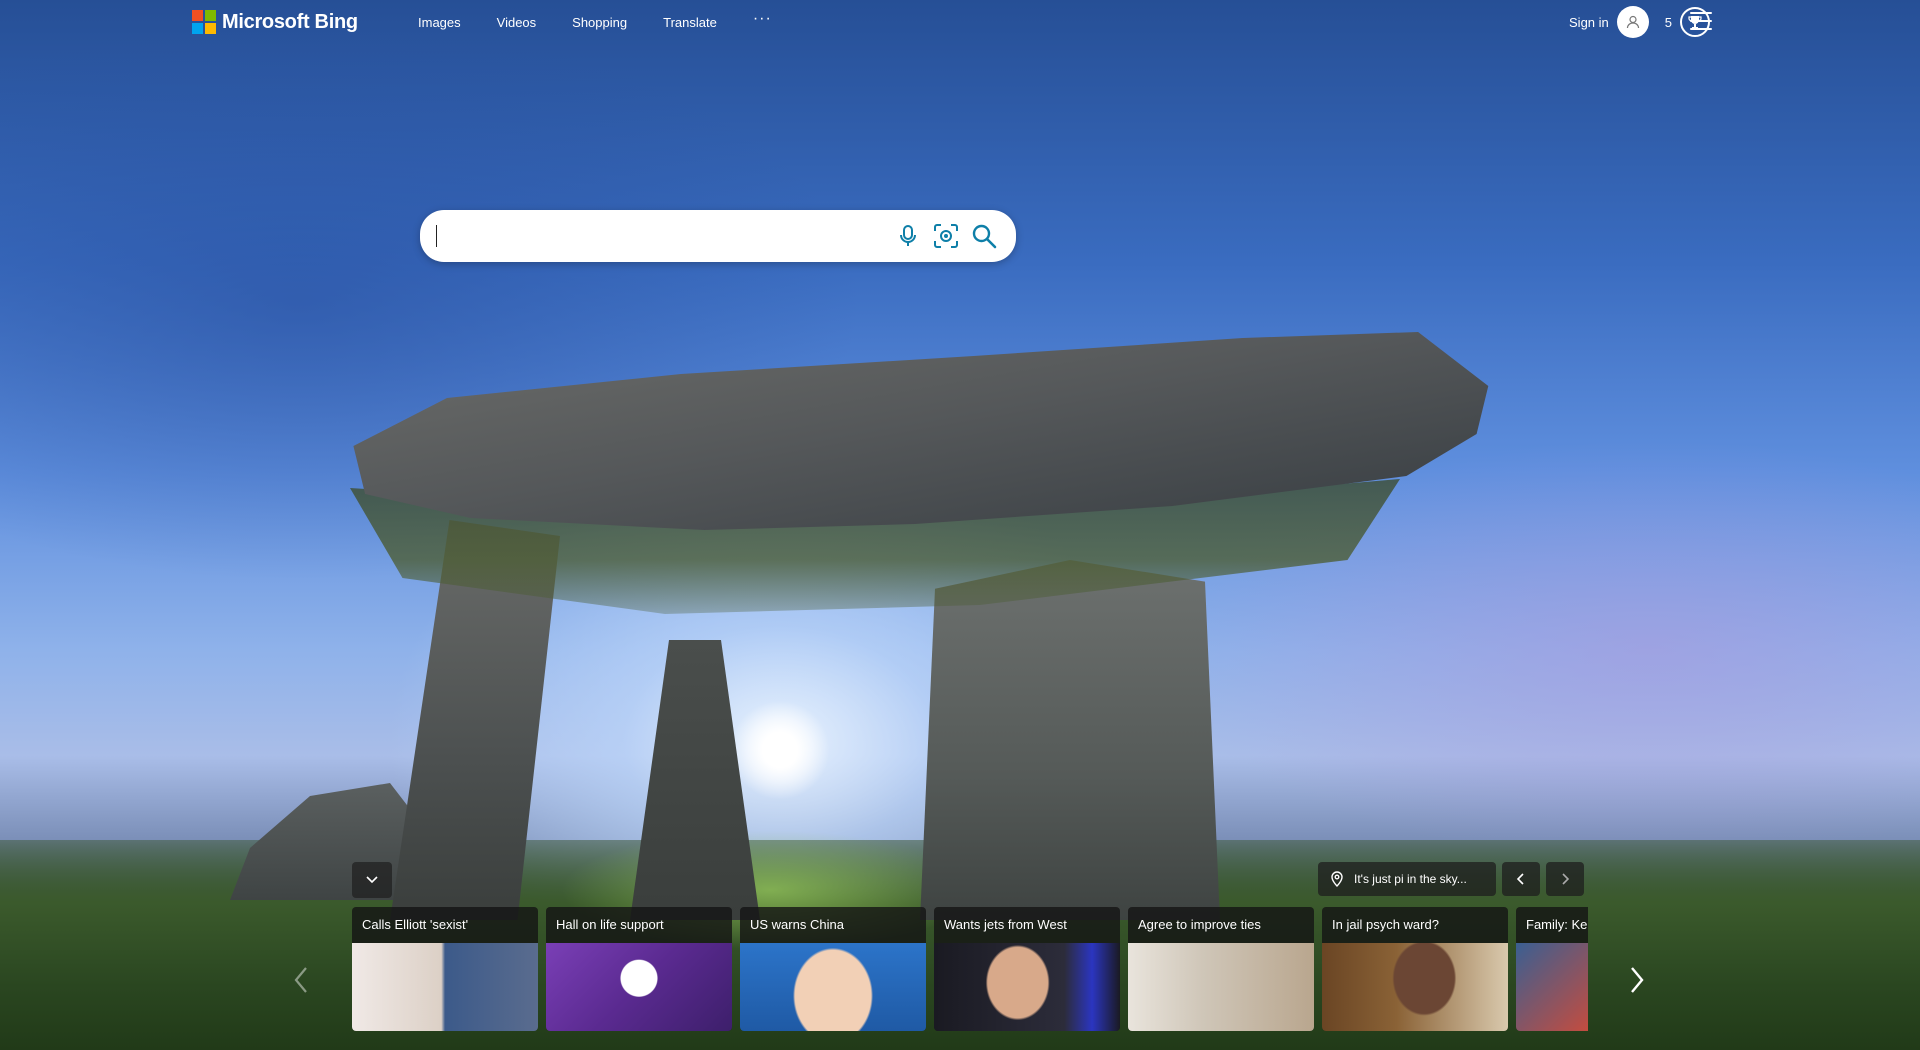  I want to click on search-input, so click(663, 236).